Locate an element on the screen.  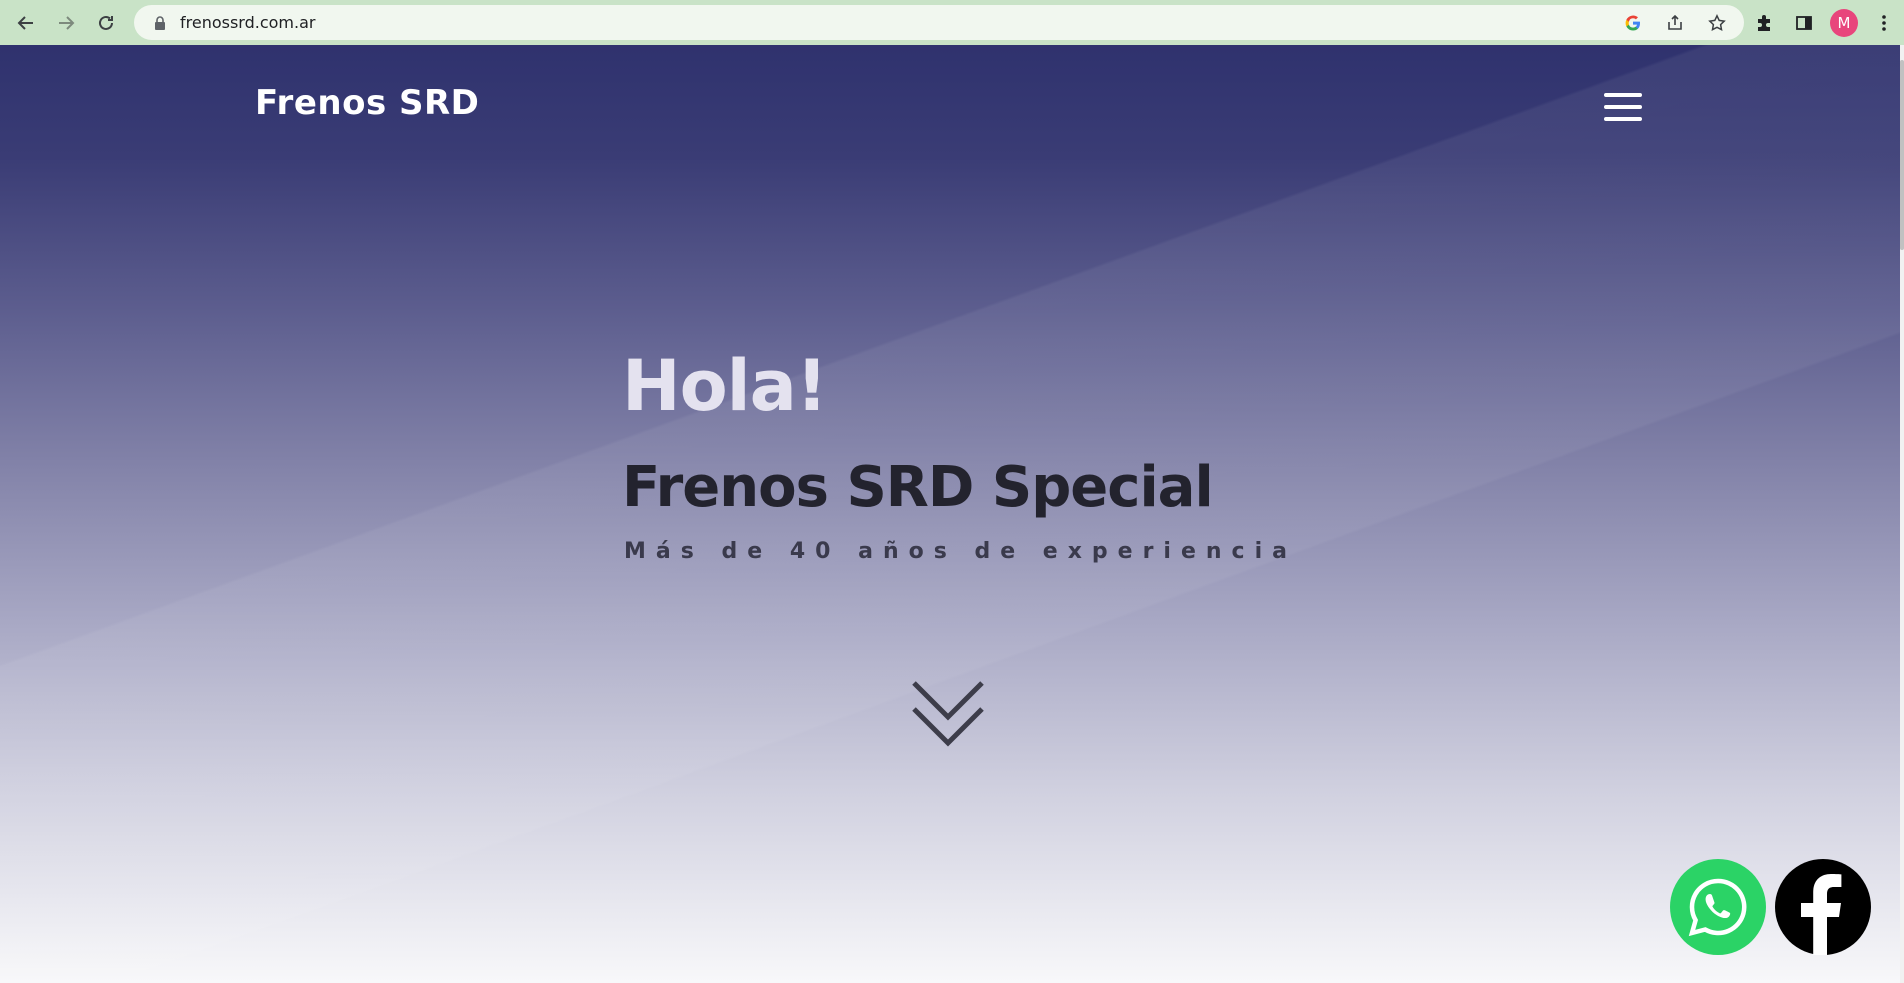
browser-toolbar: frenossrd.com.ar M is located at coordinates (952, 22).